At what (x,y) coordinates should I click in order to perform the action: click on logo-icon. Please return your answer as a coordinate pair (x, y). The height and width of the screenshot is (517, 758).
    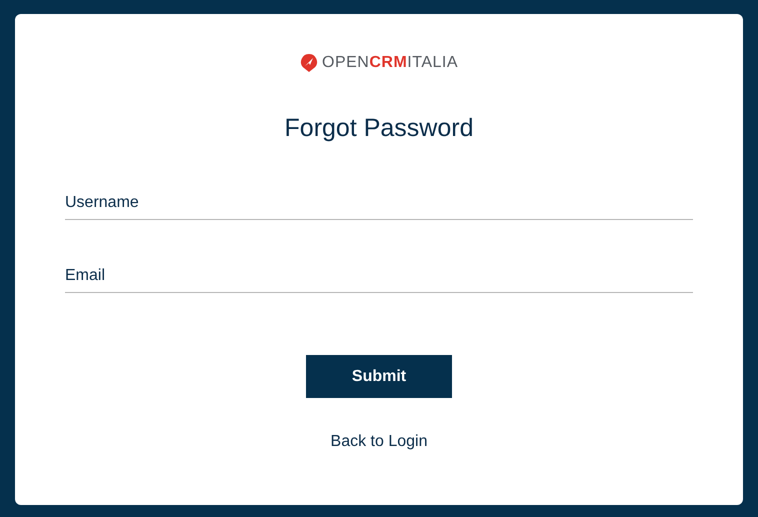
    Looking at the image, I should click on (309, 63).